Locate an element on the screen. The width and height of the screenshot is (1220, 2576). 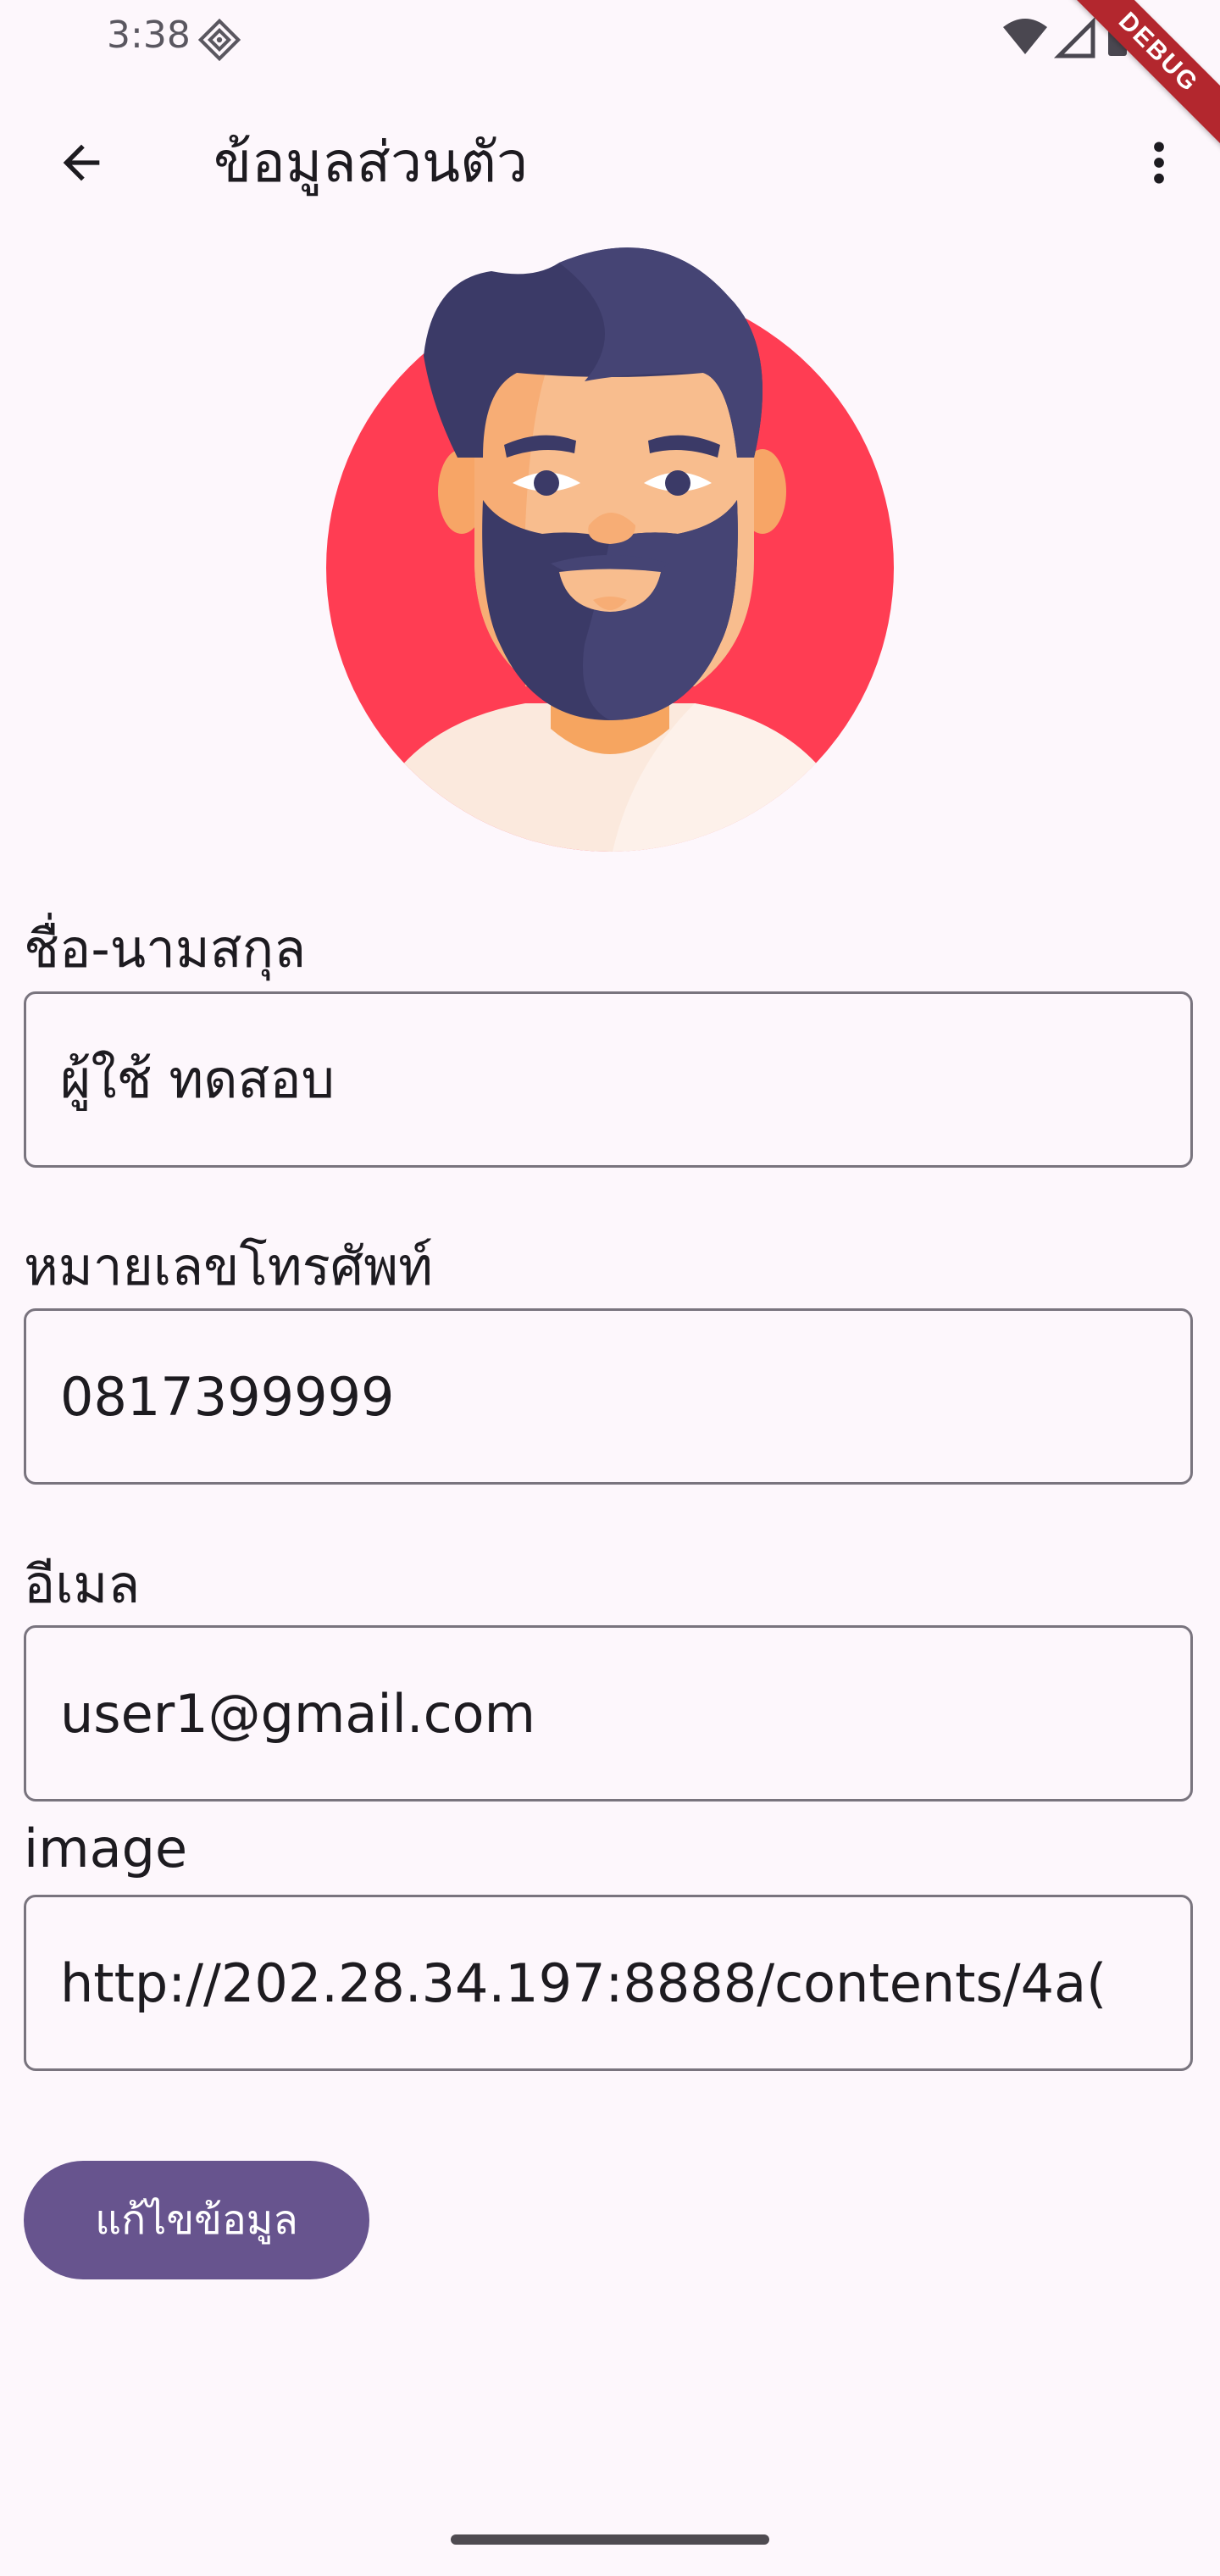
email-input is located at coordinates (623, 1713).